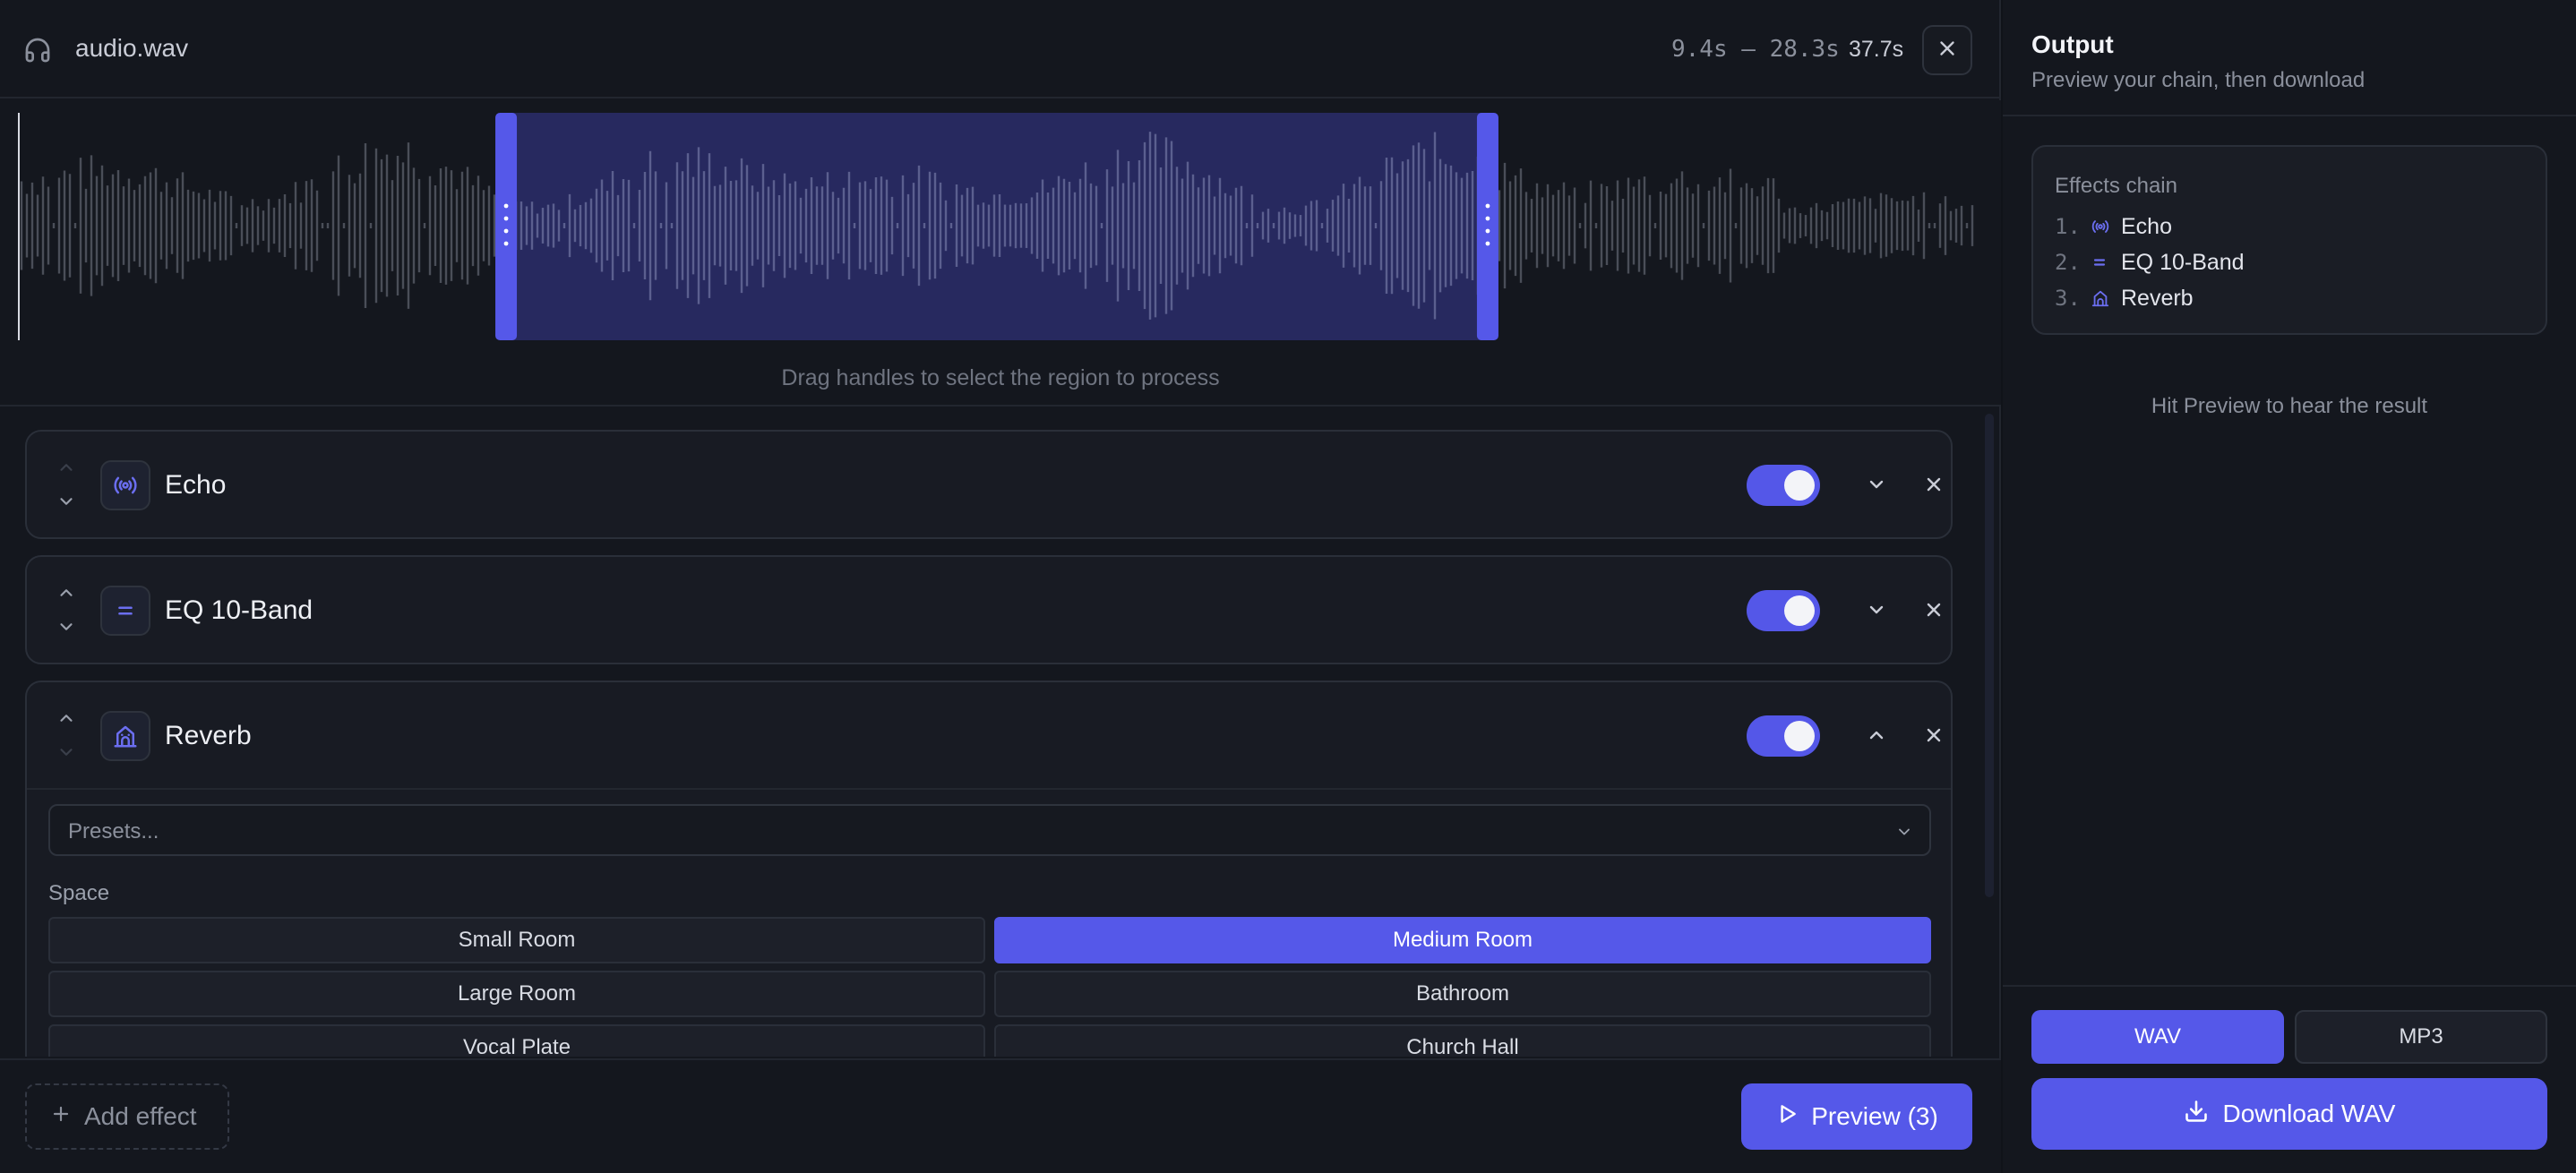 The height and width of the screenshot is (1173, 2576). Describe the element at coordinates (208, 736) in the screenshot. I see `effect-name: Reverb` at that location.